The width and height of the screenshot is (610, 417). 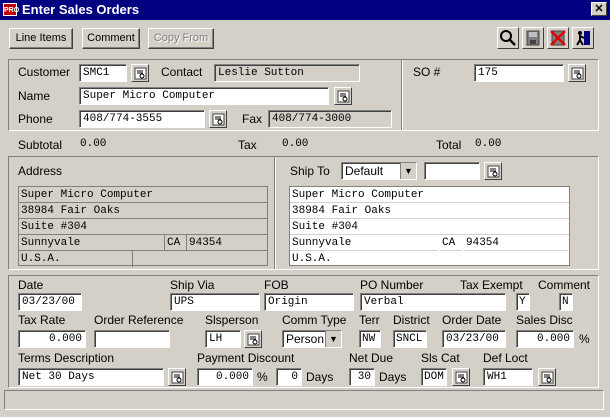 What do you see at coordinates (505, 358) in the screenshot?
I see `def-loct-label: Def Loct` at bounding box center [505, 358].